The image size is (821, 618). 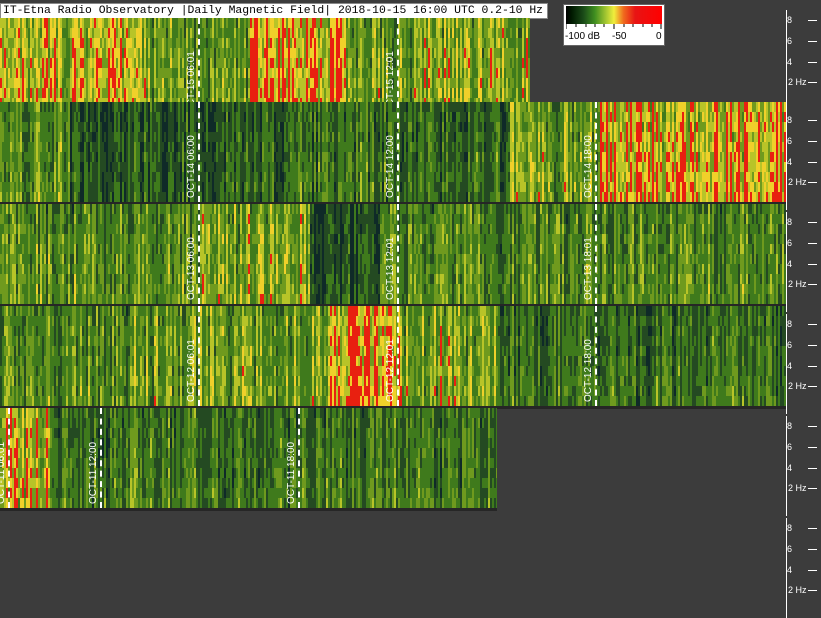 What do you see at coordinates (588, 268) in the screenshot?
I see `time-marker-label: OCT-13 18:01` at bounding box center [588, 268].